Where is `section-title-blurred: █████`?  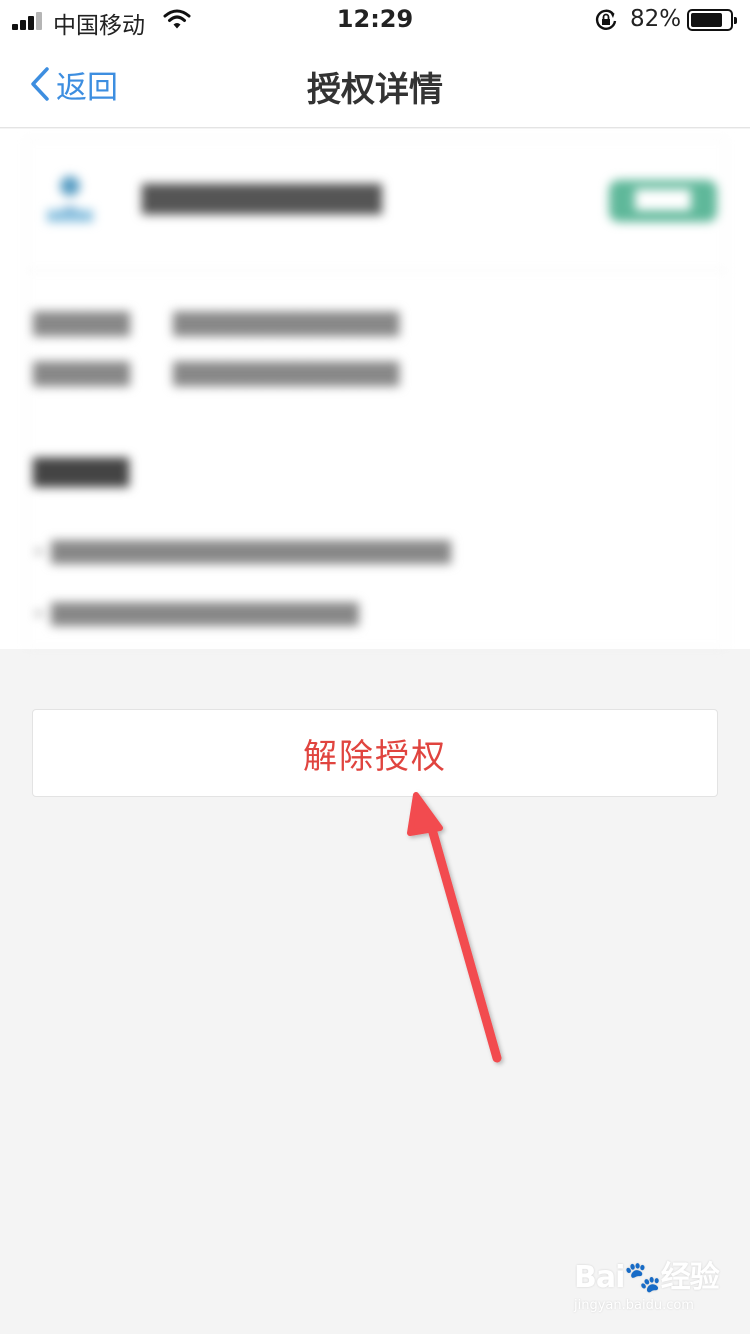 section-title-blurred: █████ is located at coordinates (81, 472).